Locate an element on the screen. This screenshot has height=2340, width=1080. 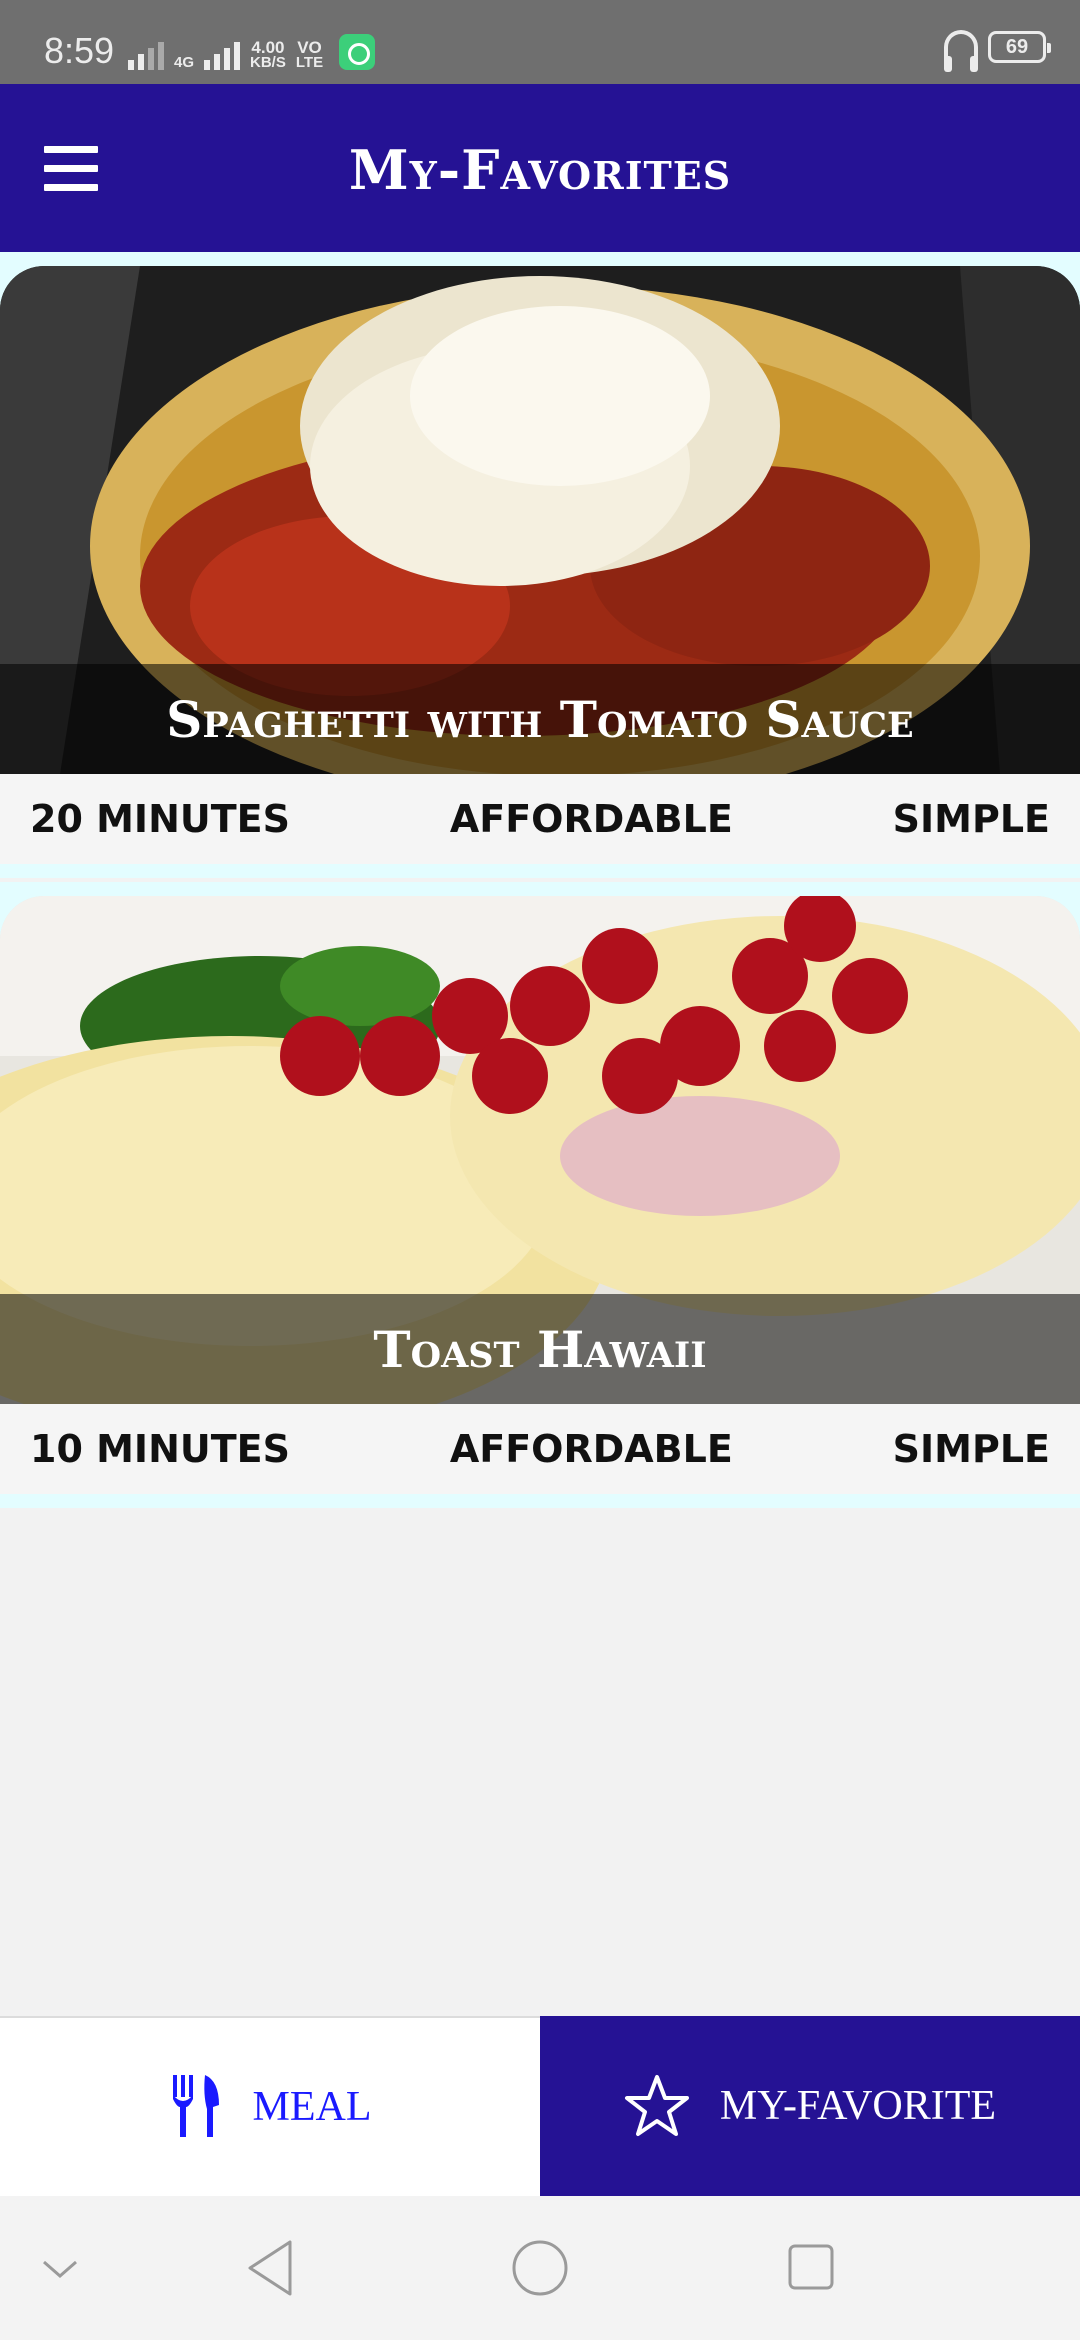
meal-title: Toast Hawaii is located at coordinates (540, 1349).